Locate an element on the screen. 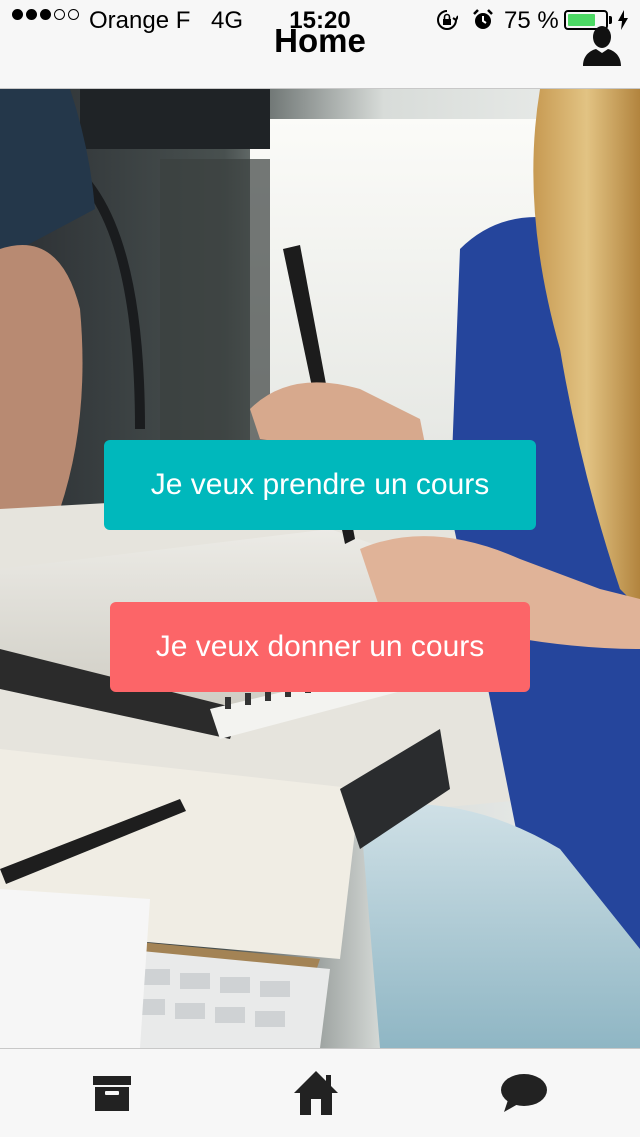  page-title: Home is located at coordinates (320, 40).